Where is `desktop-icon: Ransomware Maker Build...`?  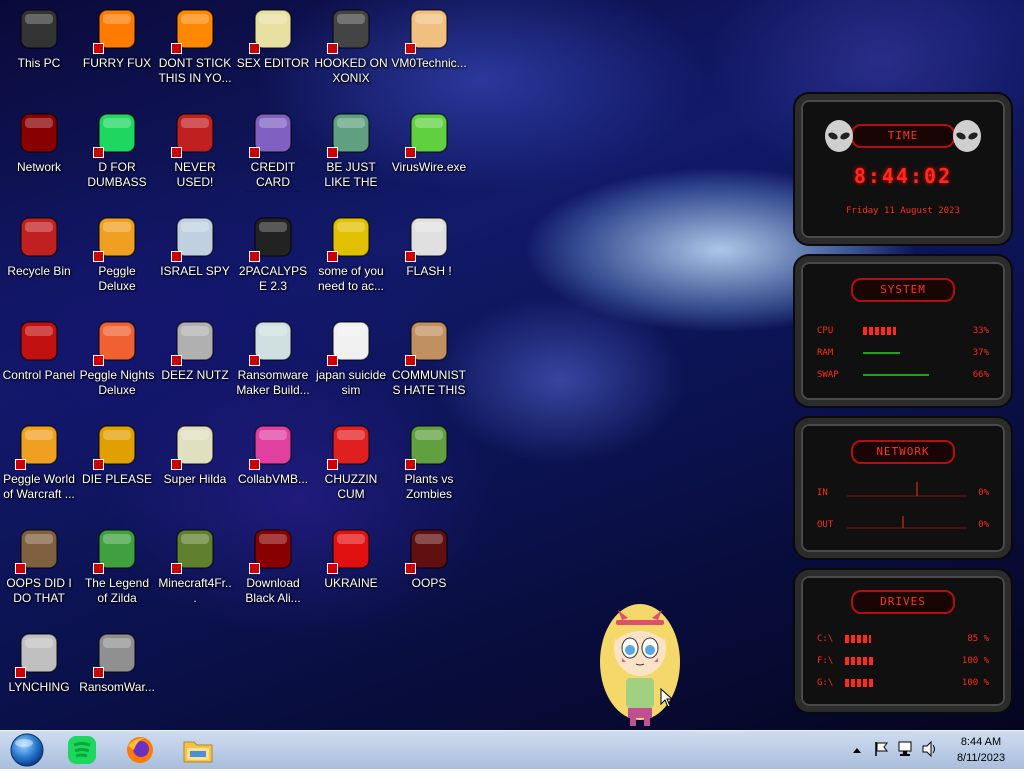 desktop-icon: Ransomware Maker Build... is located at coordinates (273, 362).